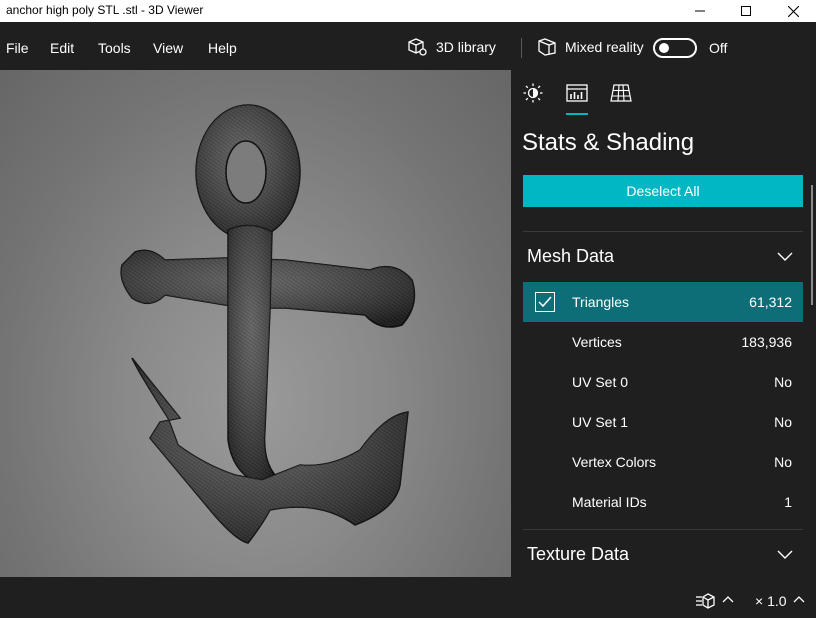  I want to click on mesh-data-header: Mesh Data, so click(570, 256).